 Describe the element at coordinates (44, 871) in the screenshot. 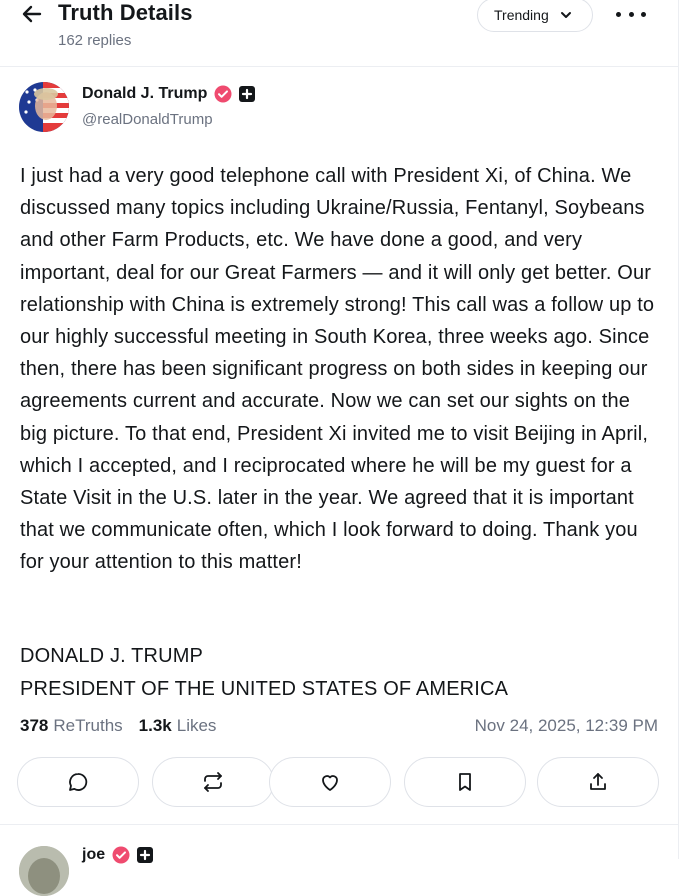

I see `reply-avatar` at that location.